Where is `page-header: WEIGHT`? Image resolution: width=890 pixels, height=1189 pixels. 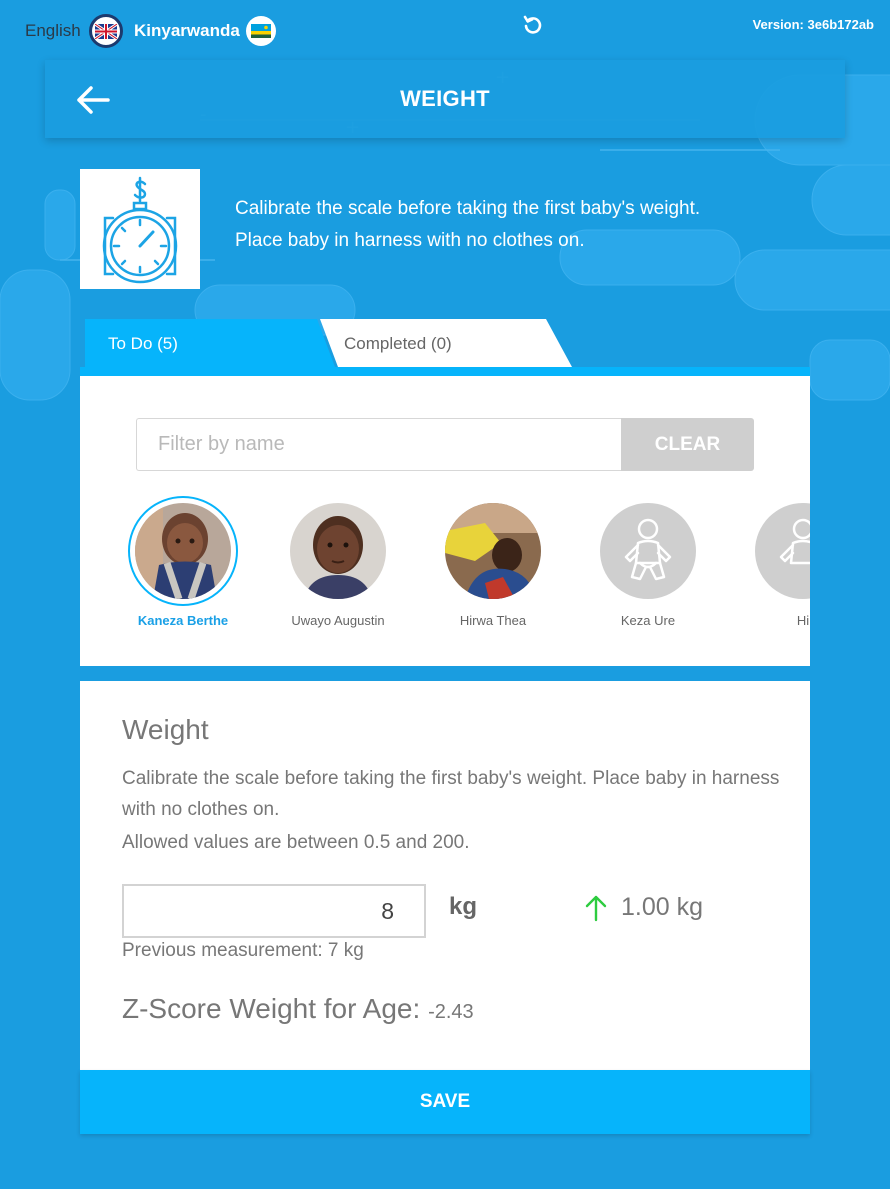
page-header: WEIGHT is located at coordinates (445, 99).